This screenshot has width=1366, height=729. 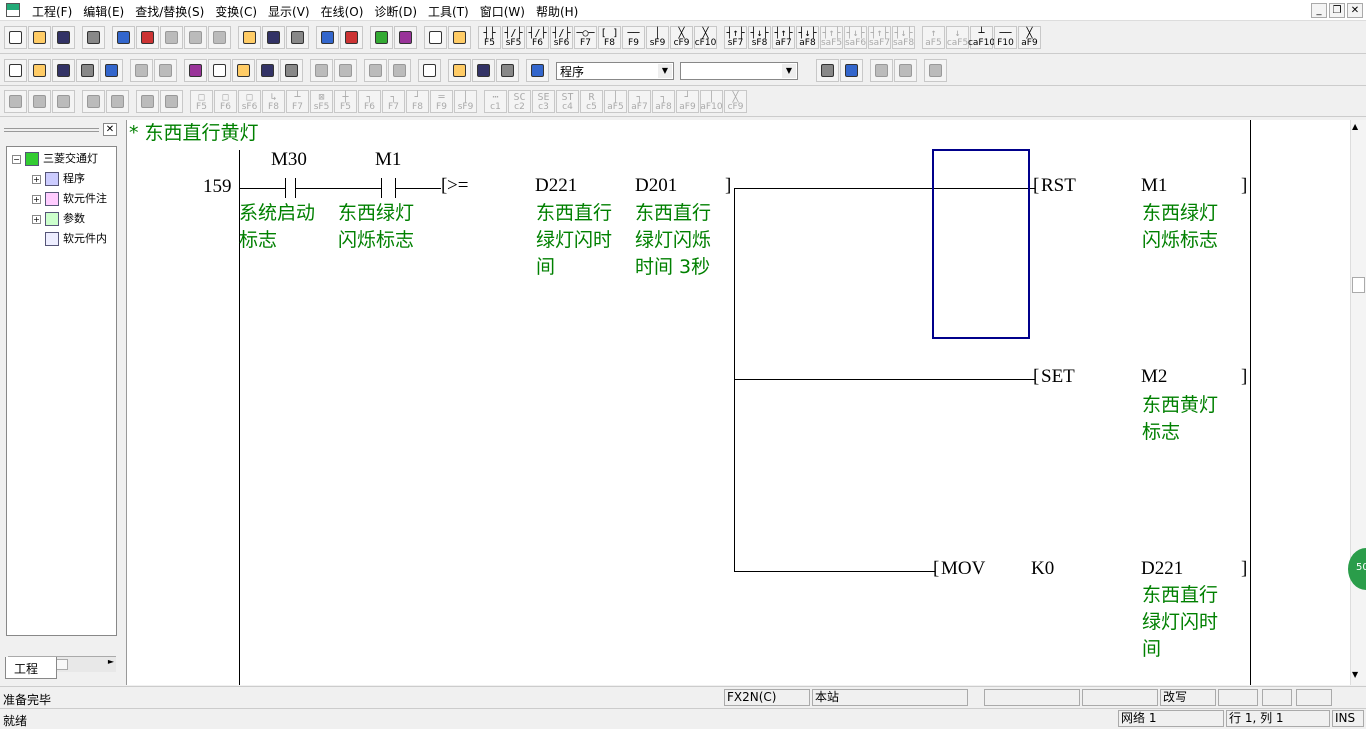 I want to click on ladder-key-button: ┤/├ sF5, so click(x=513, y=37).